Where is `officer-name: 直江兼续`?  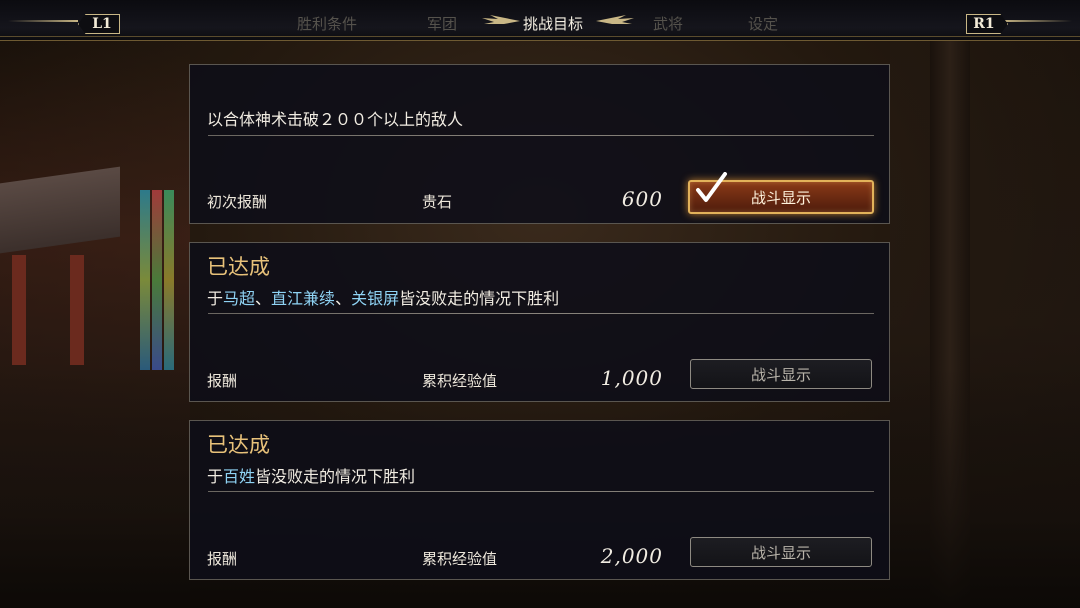 officer-name: 直江兼续 is located at coordinates (303, 298).